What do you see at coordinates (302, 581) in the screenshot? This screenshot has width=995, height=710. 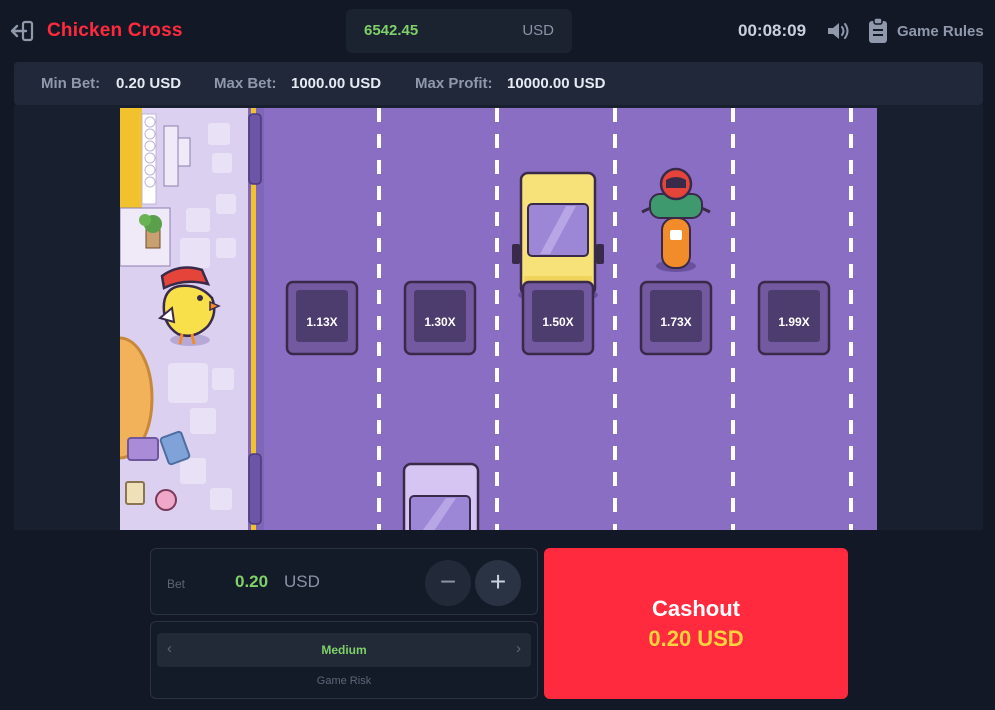 I see `bet-currency: USD` at bounding box center [302, 581].